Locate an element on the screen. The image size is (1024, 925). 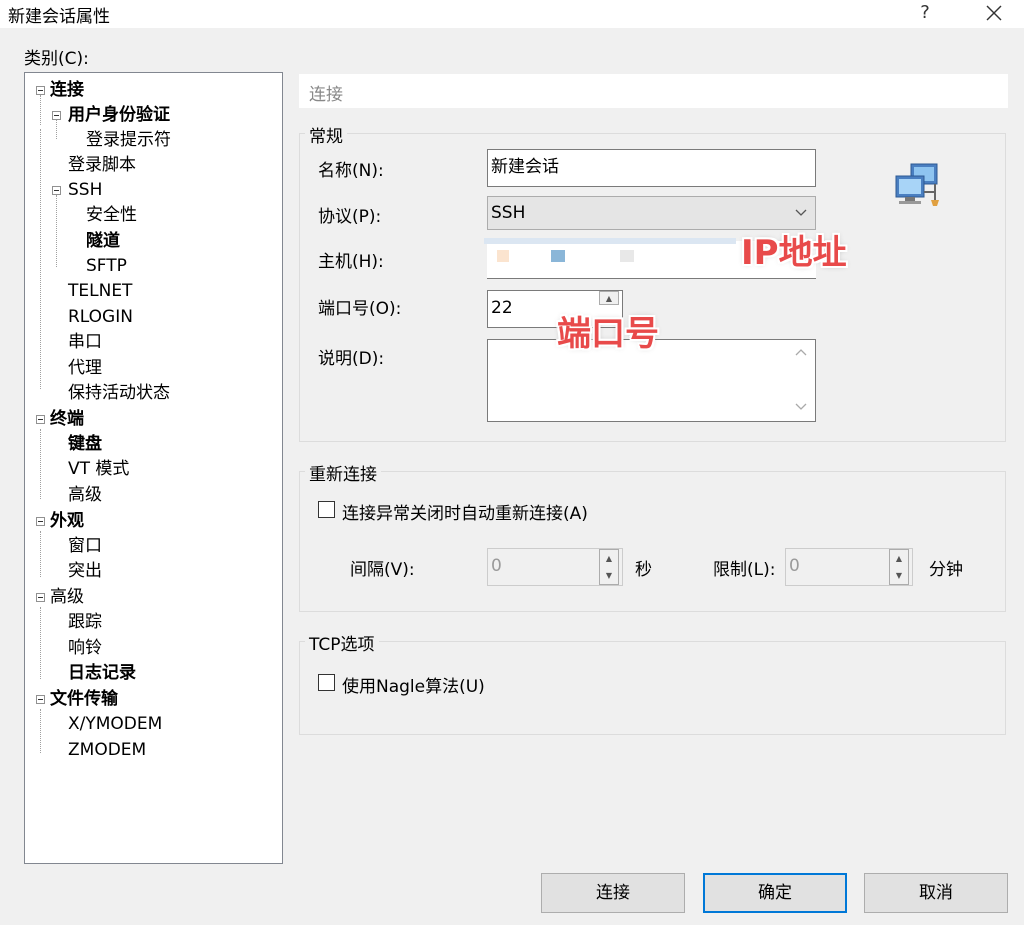
port-label: 端口号(O): is located at coordinates (360, 309).